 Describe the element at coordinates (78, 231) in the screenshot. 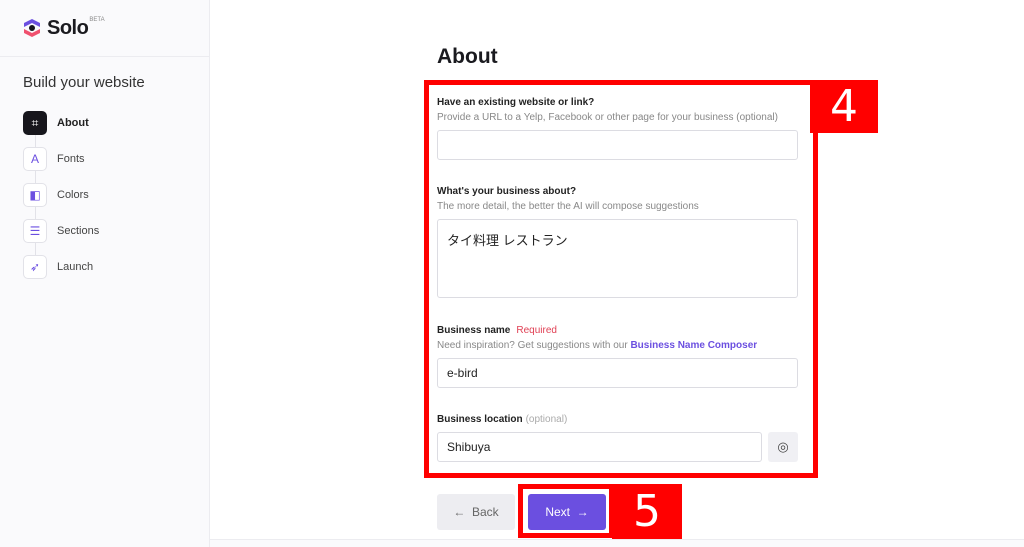

I see `sidebar-item-label: Sections` at that location.